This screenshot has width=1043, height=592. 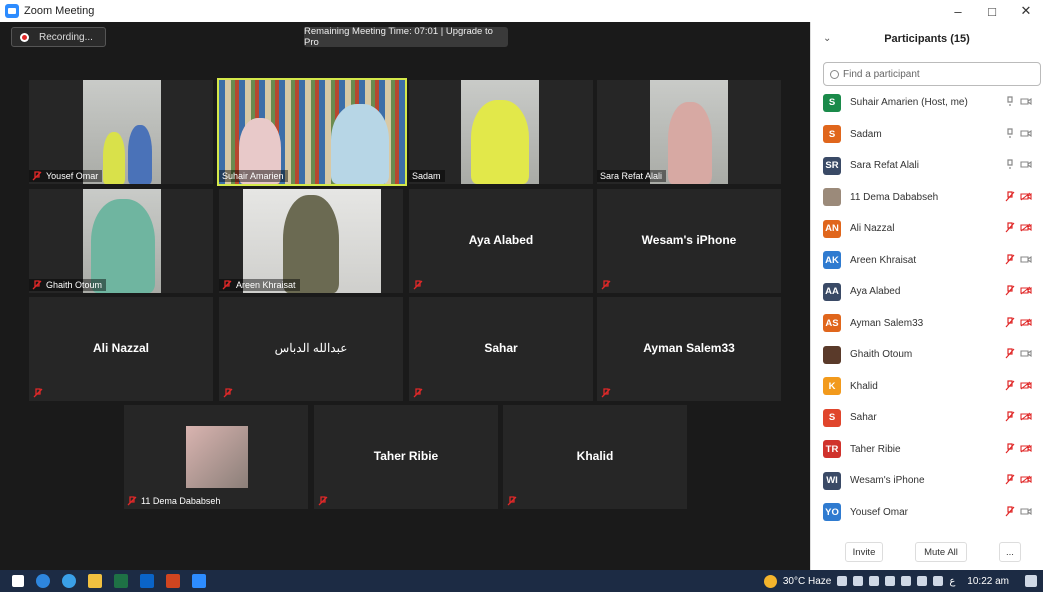 What do you see at coordinates (992, 11) in the screenshot?
I see `maximize-button: □` at bounding box center [992, 11].